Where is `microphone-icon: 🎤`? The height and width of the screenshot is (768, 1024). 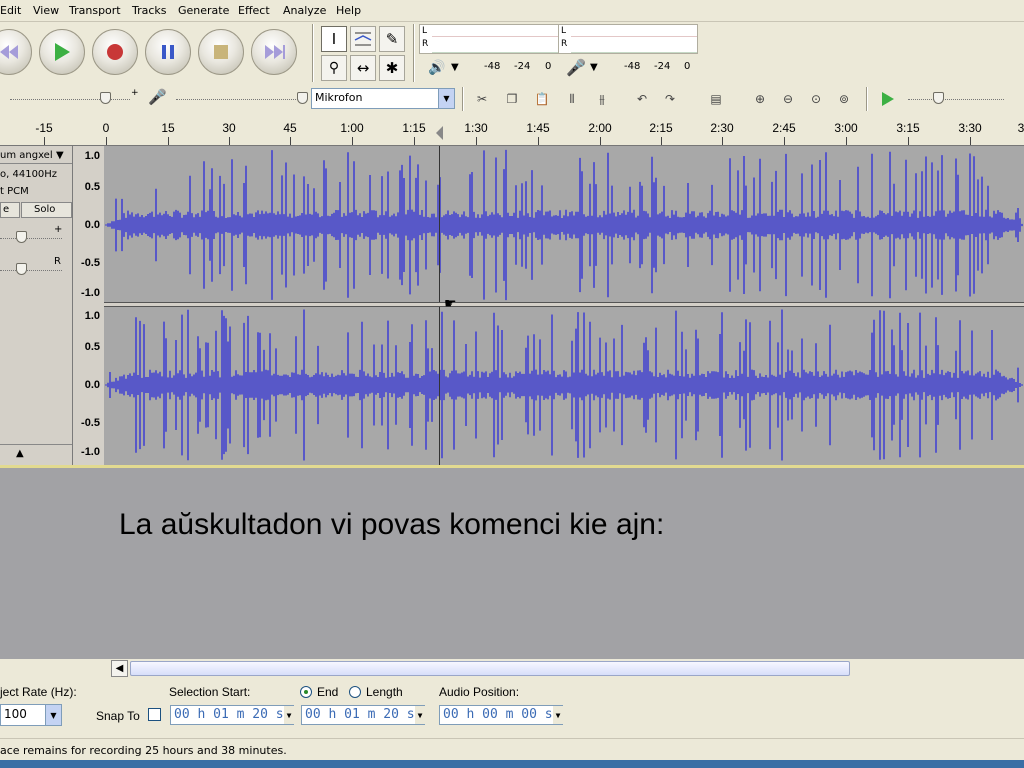
microphone-icon: 🎤 is located at coordinates (576, 67).